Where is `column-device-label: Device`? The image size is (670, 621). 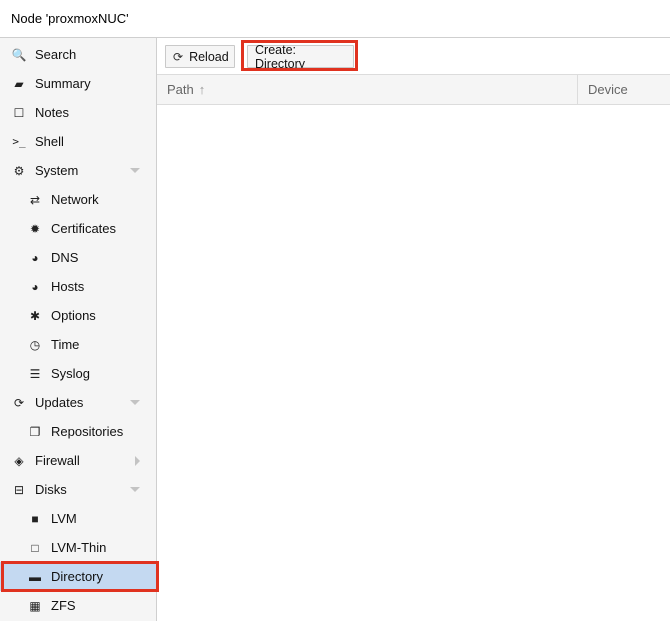 column-device-label: Device is located at coordinates (608, 89).